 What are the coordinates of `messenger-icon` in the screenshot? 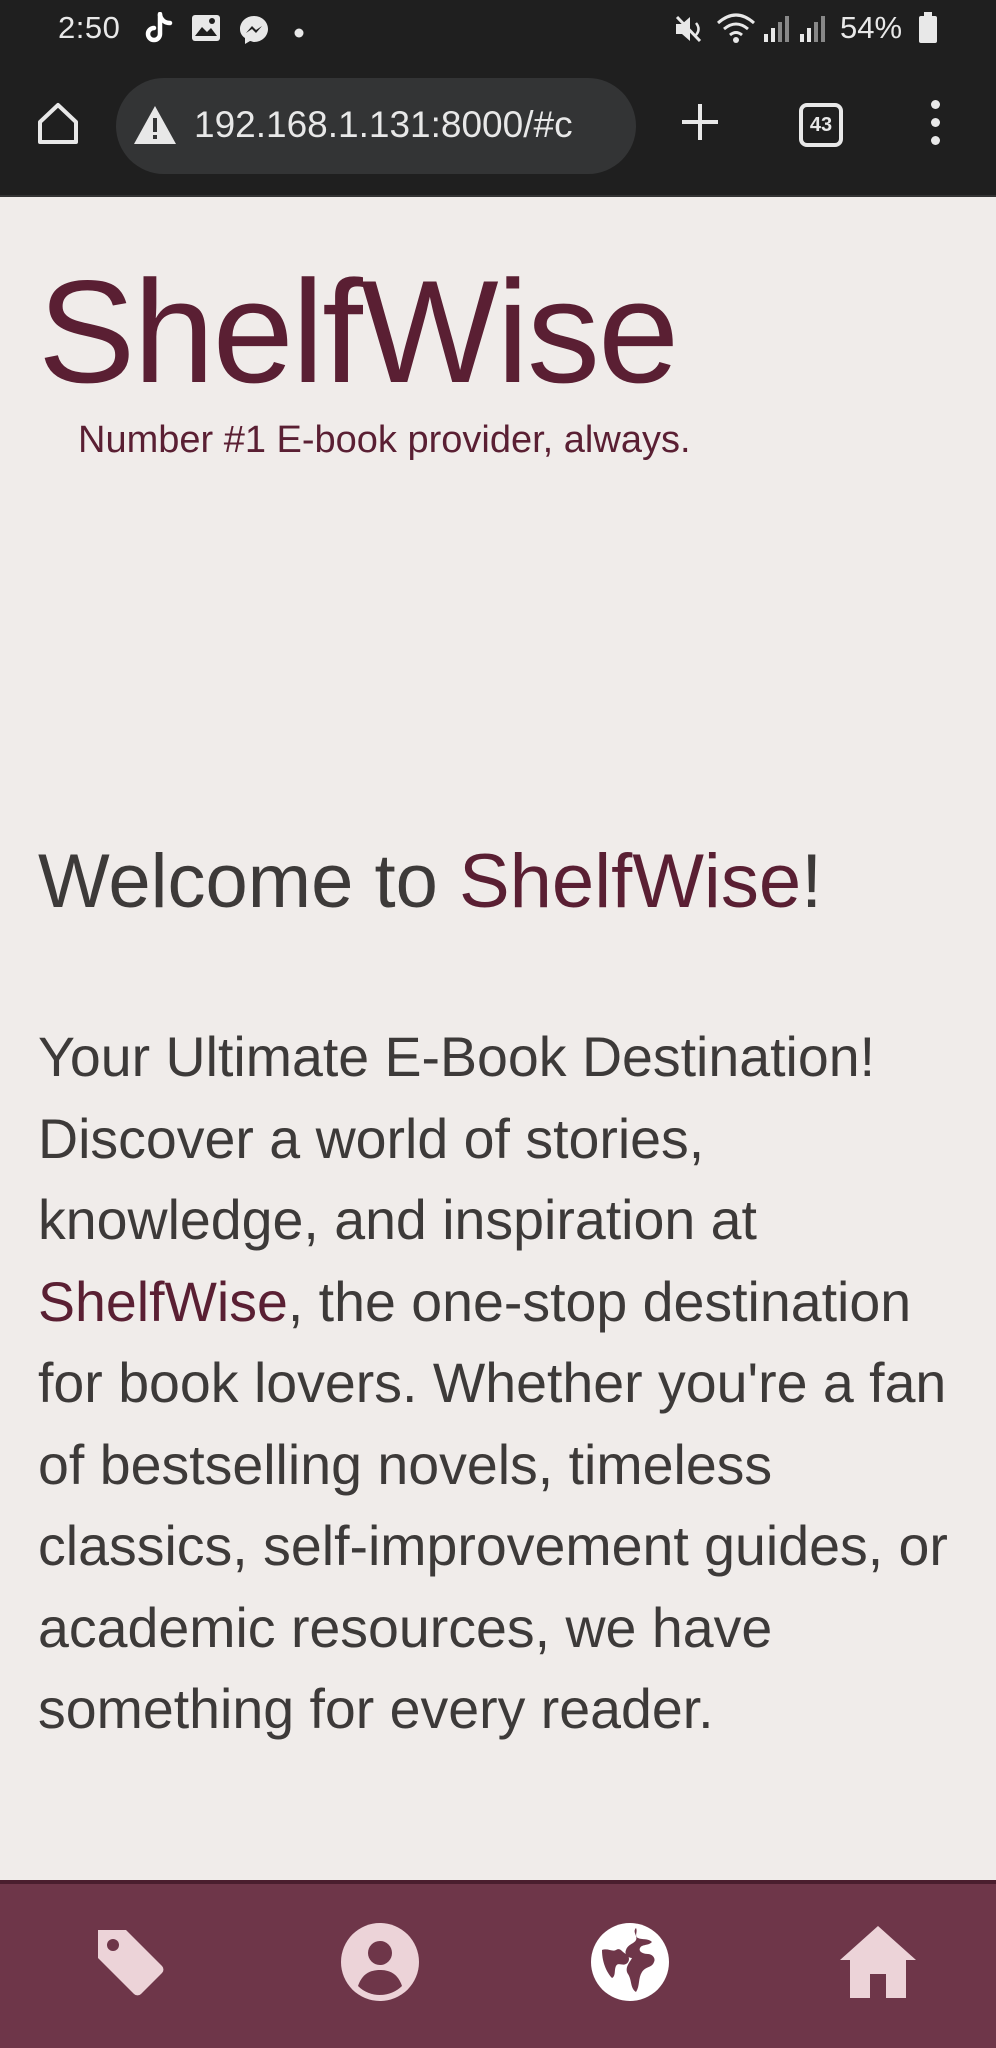 It's located at (254, 32).